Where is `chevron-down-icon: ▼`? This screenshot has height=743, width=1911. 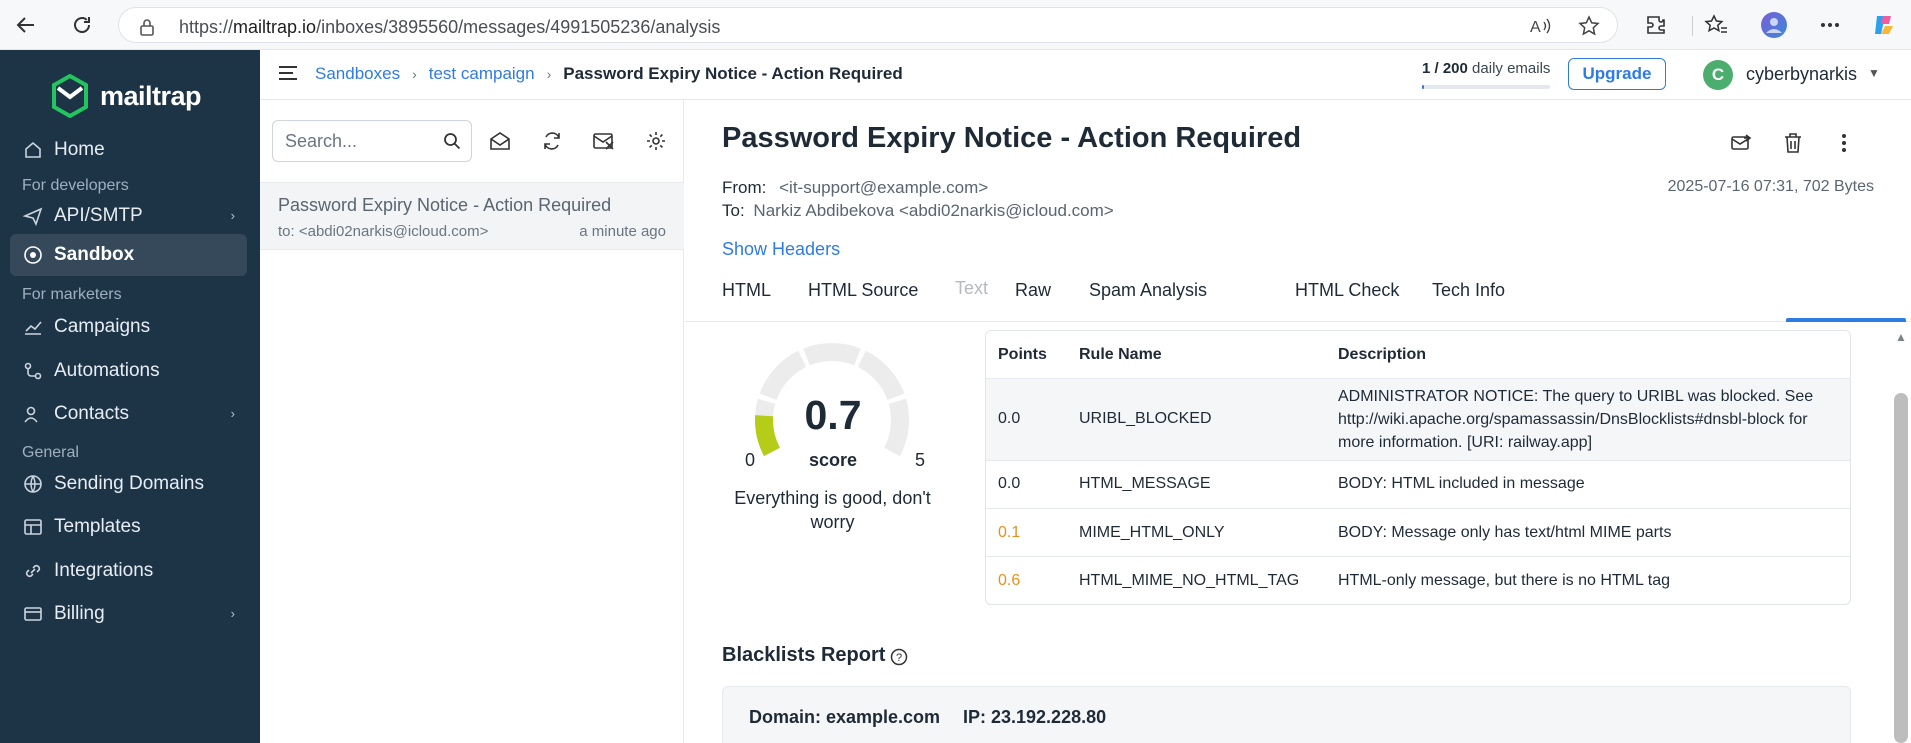
chevron-down-icon: ▼ is located at coordinates (1874, 73).